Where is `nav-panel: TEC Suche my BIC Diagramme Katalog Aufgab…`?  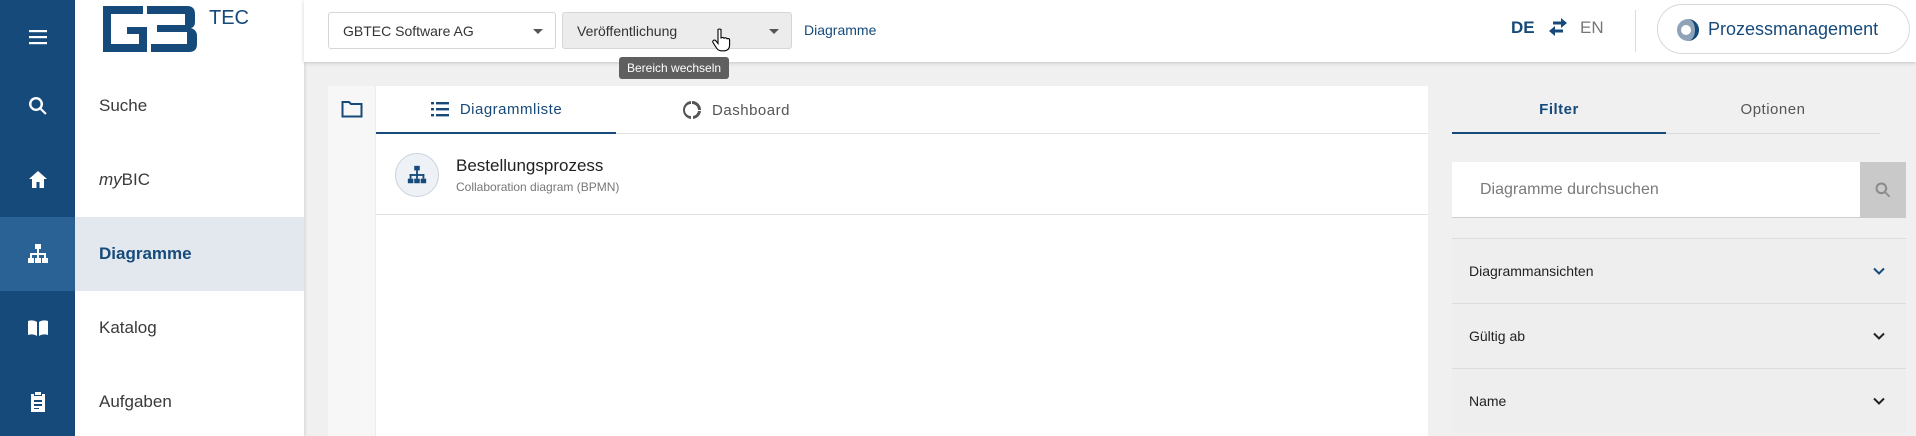
nav-panel: TEC Suche my BIC Diagramme Katalog Aufgab… is located at coordinates (189, 218).